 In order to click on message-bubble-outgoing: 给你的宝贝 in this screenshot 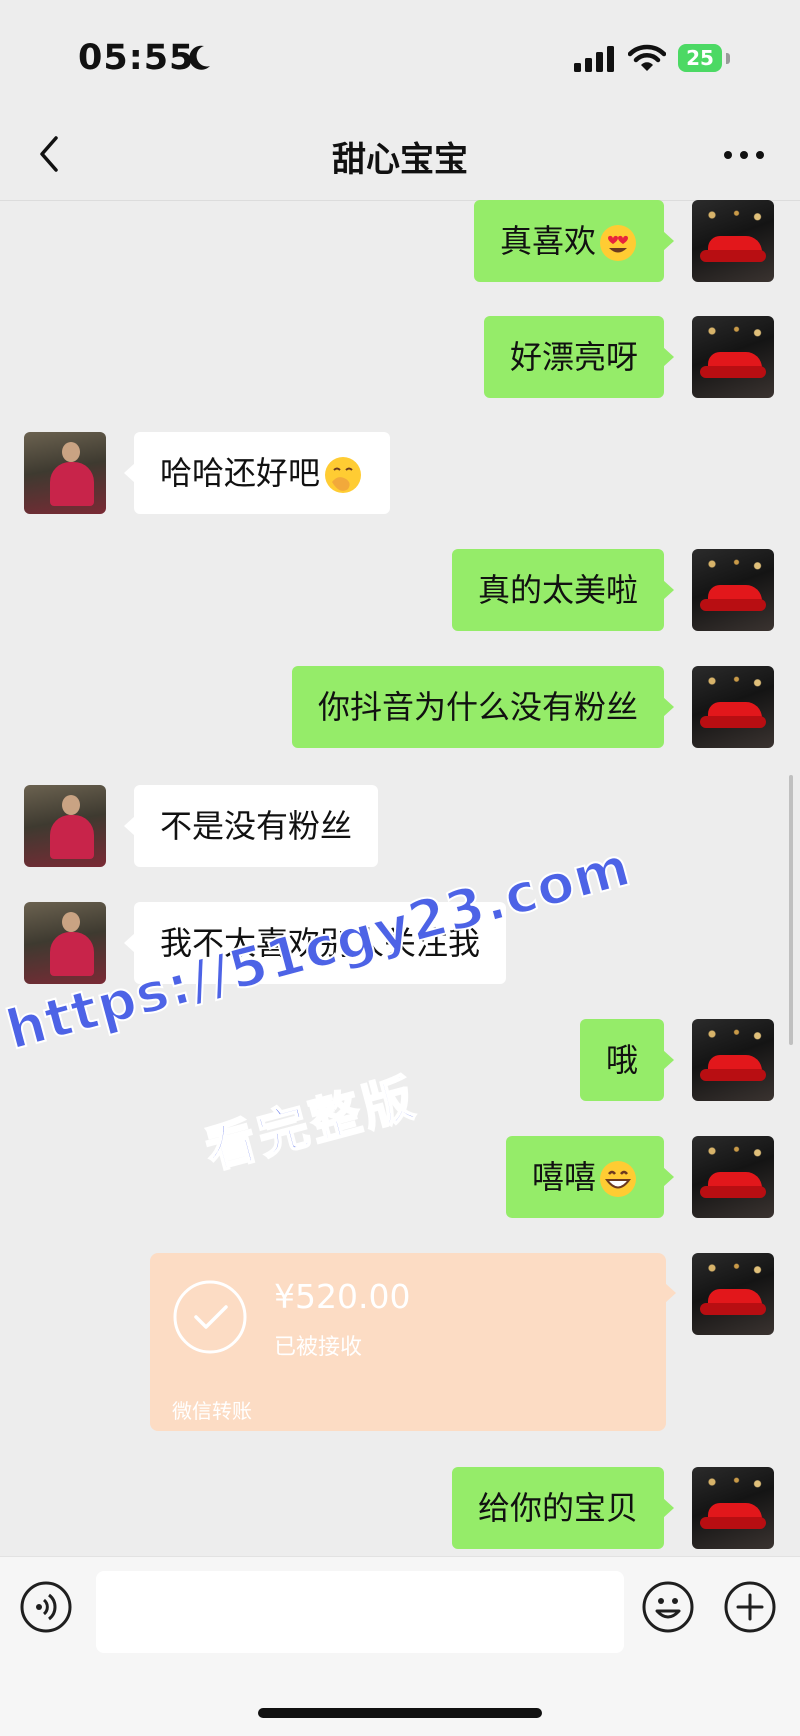, I will do `click(563, 1508)`.